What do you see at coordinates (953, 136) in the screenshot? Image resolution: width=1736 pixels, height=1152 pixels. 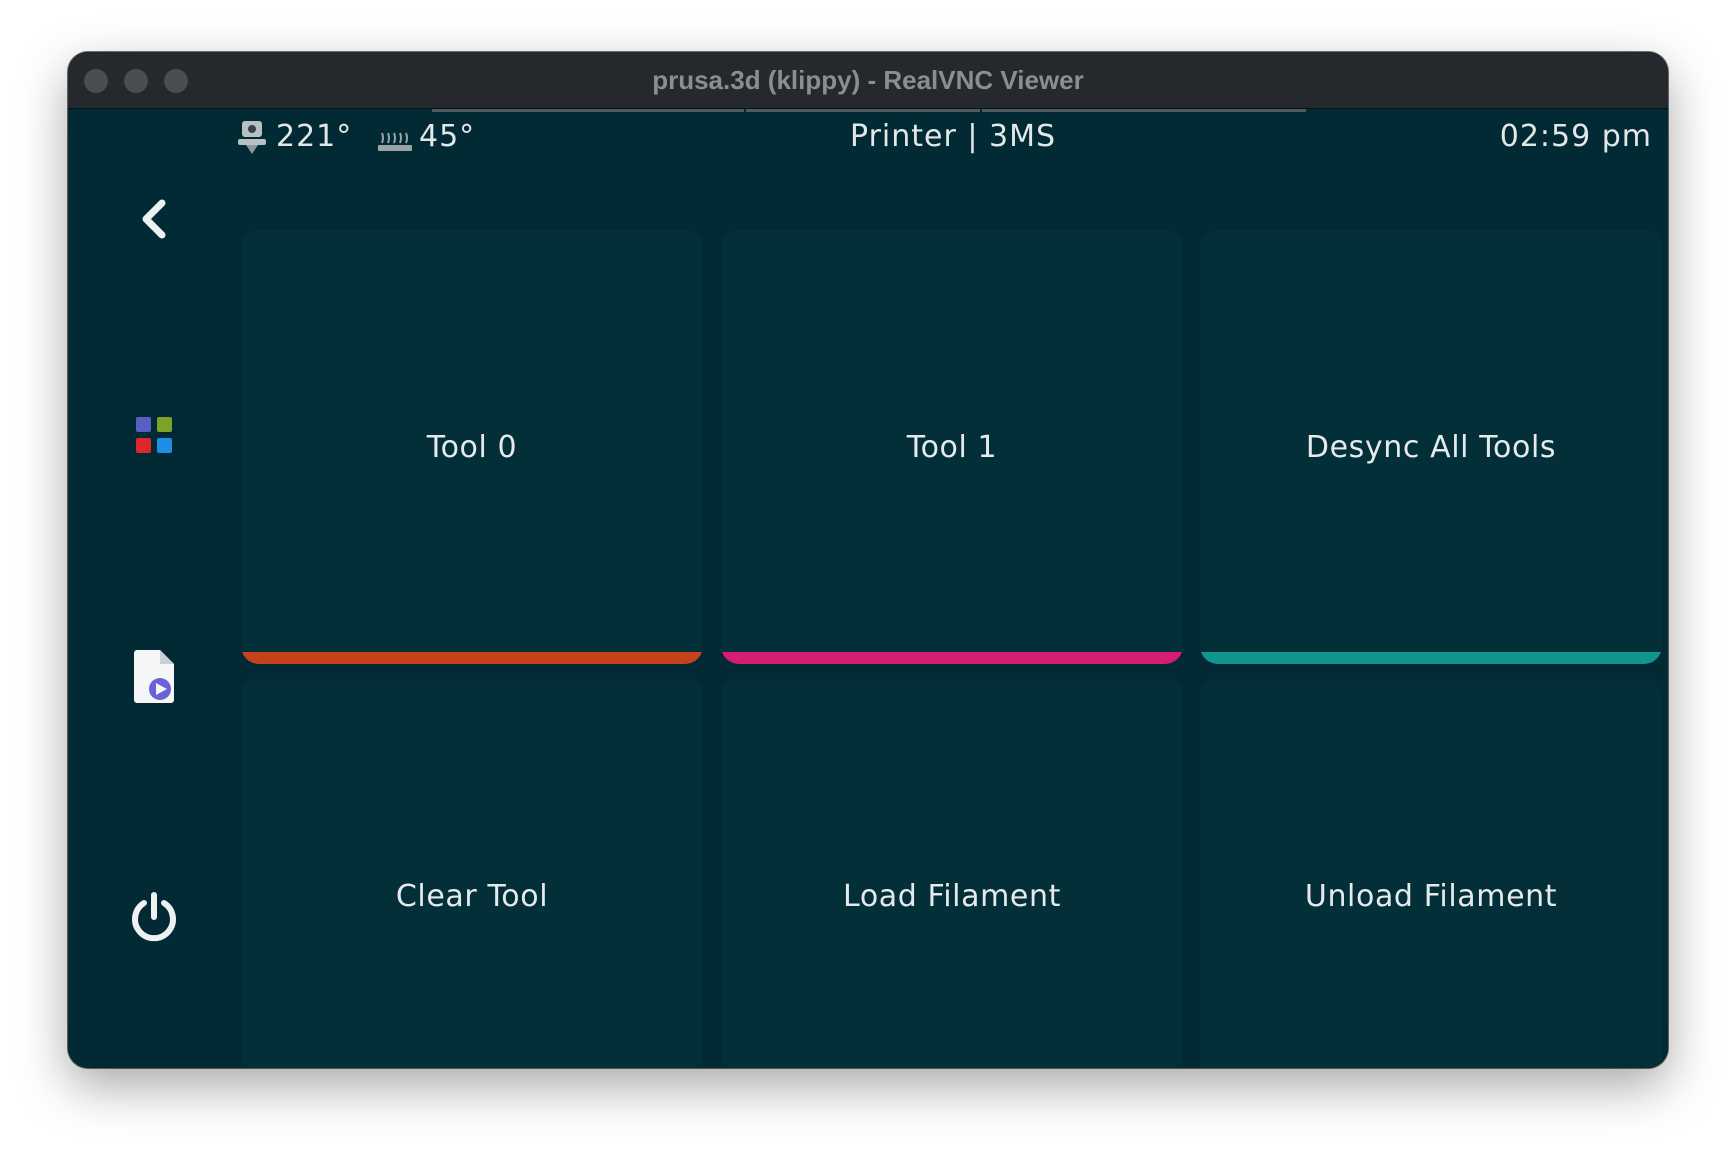 I see `printer-name: Printer | 3MS` at bounding box center [953, 136].